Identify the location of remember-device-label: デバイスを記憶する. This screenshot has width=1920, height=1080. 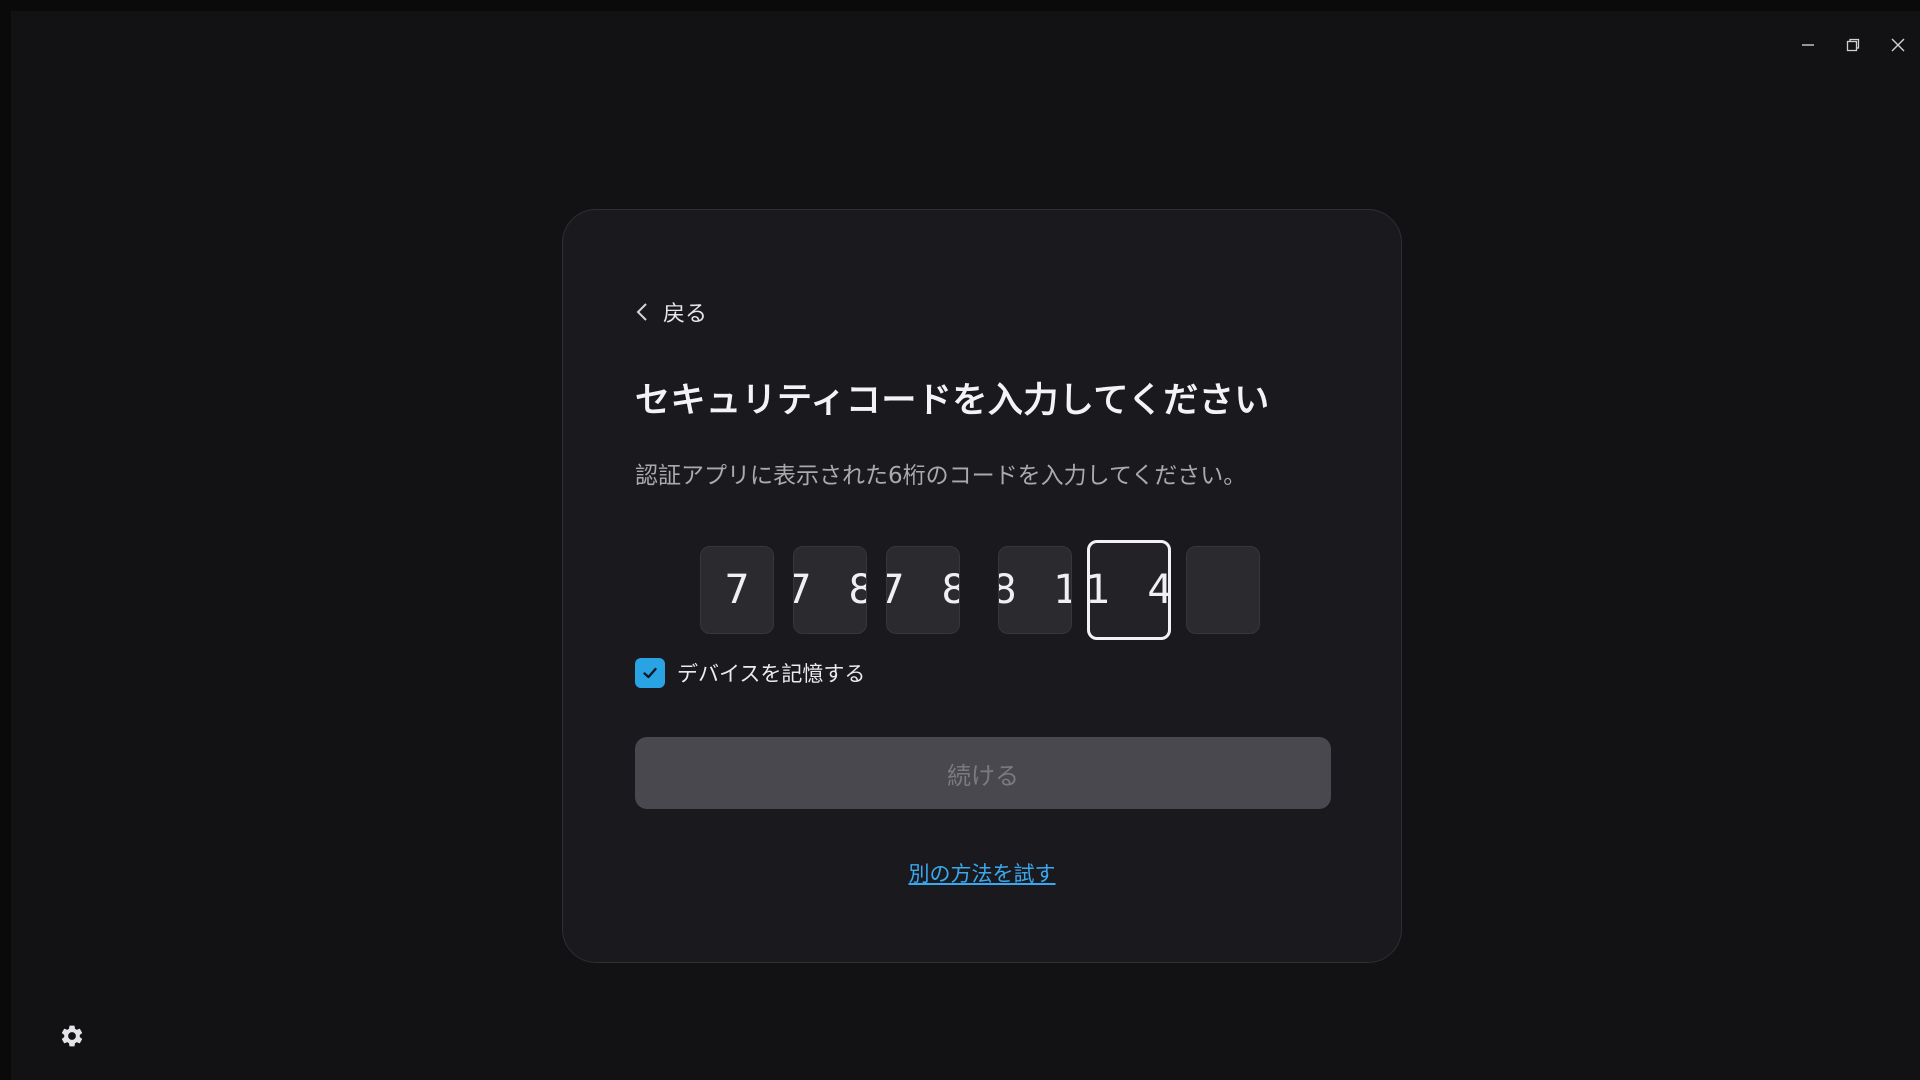
(771, 674).